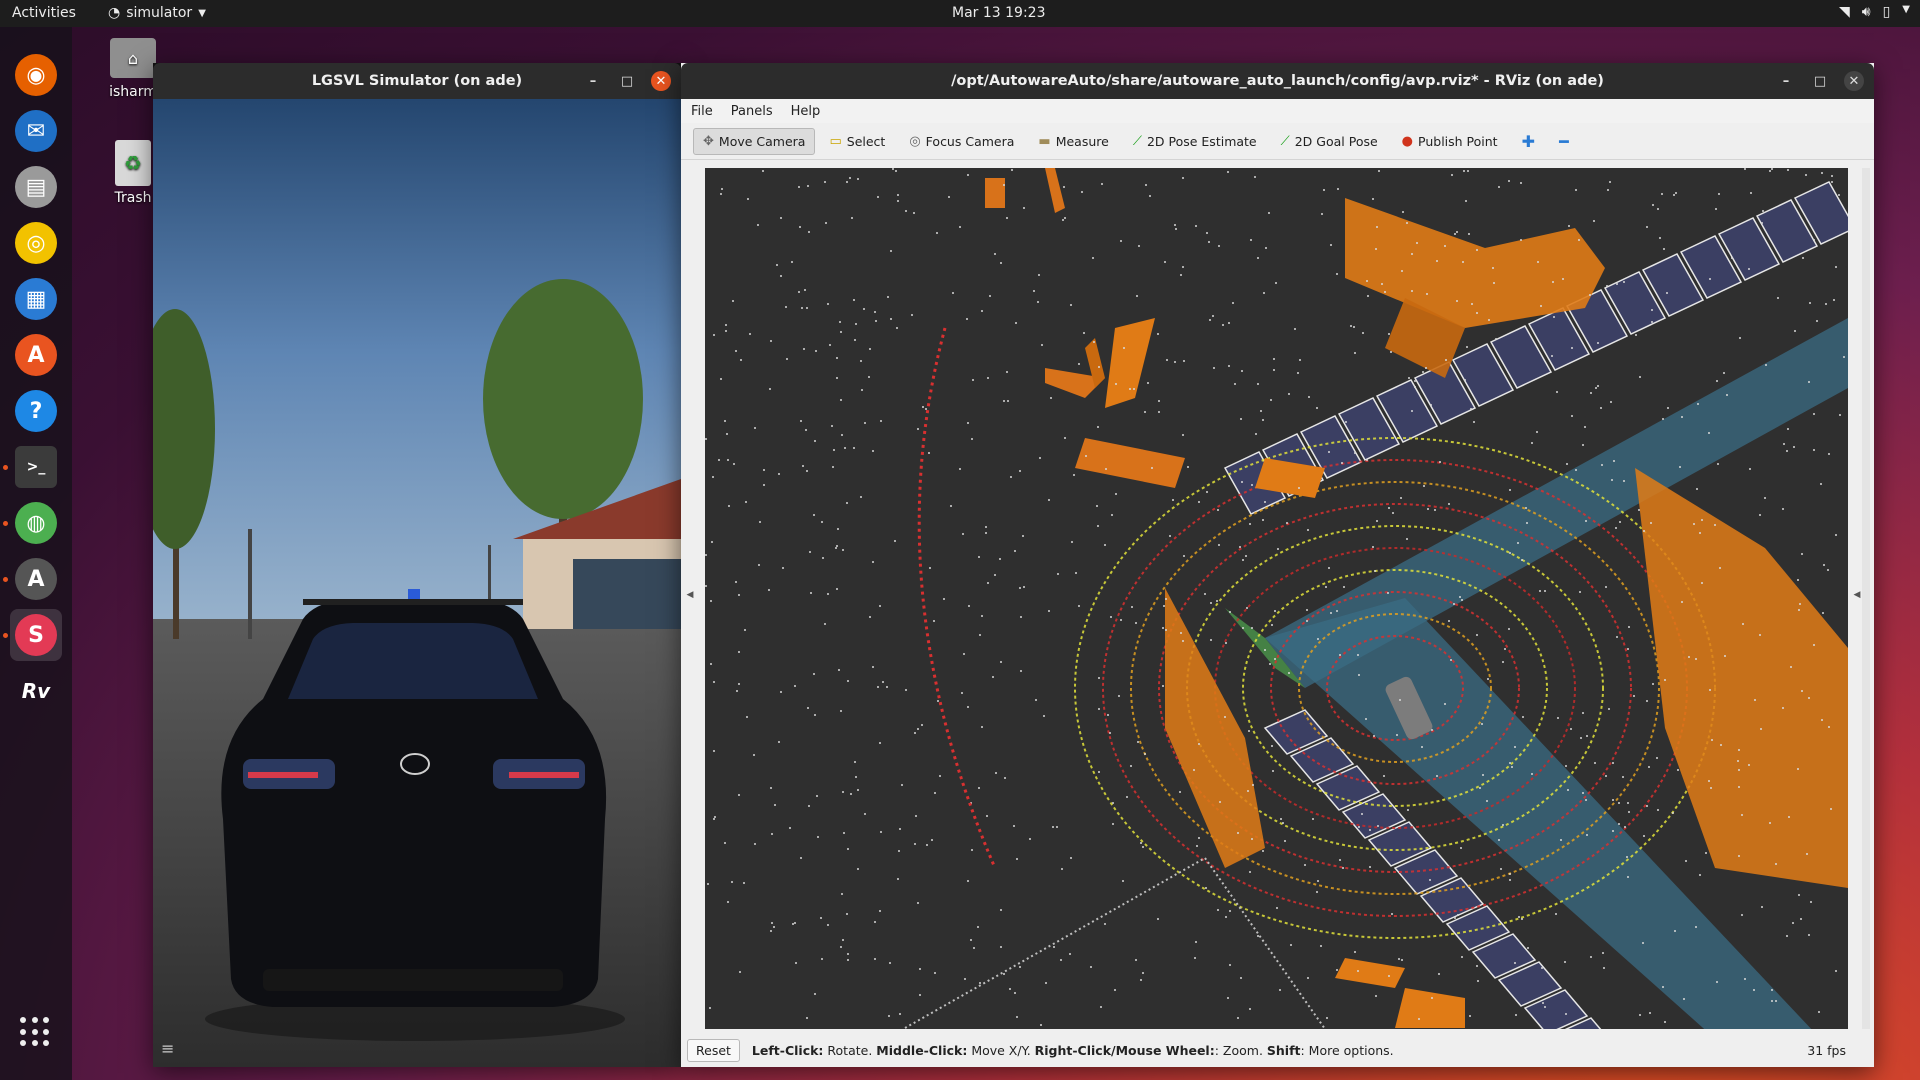 The width and height of the screenshot is (1920, 1080). What do you see at coordinates (970, 141) in the screenshot?
I see `tool-label: Focus Camera` at bounding box center [970, 141].